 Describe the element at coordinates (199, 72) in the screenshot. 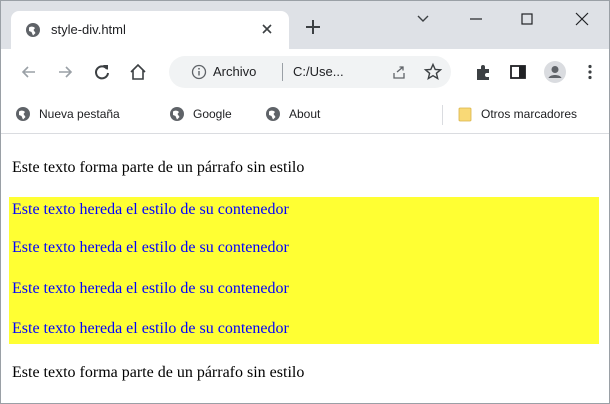

I see `info-icon` at that location.